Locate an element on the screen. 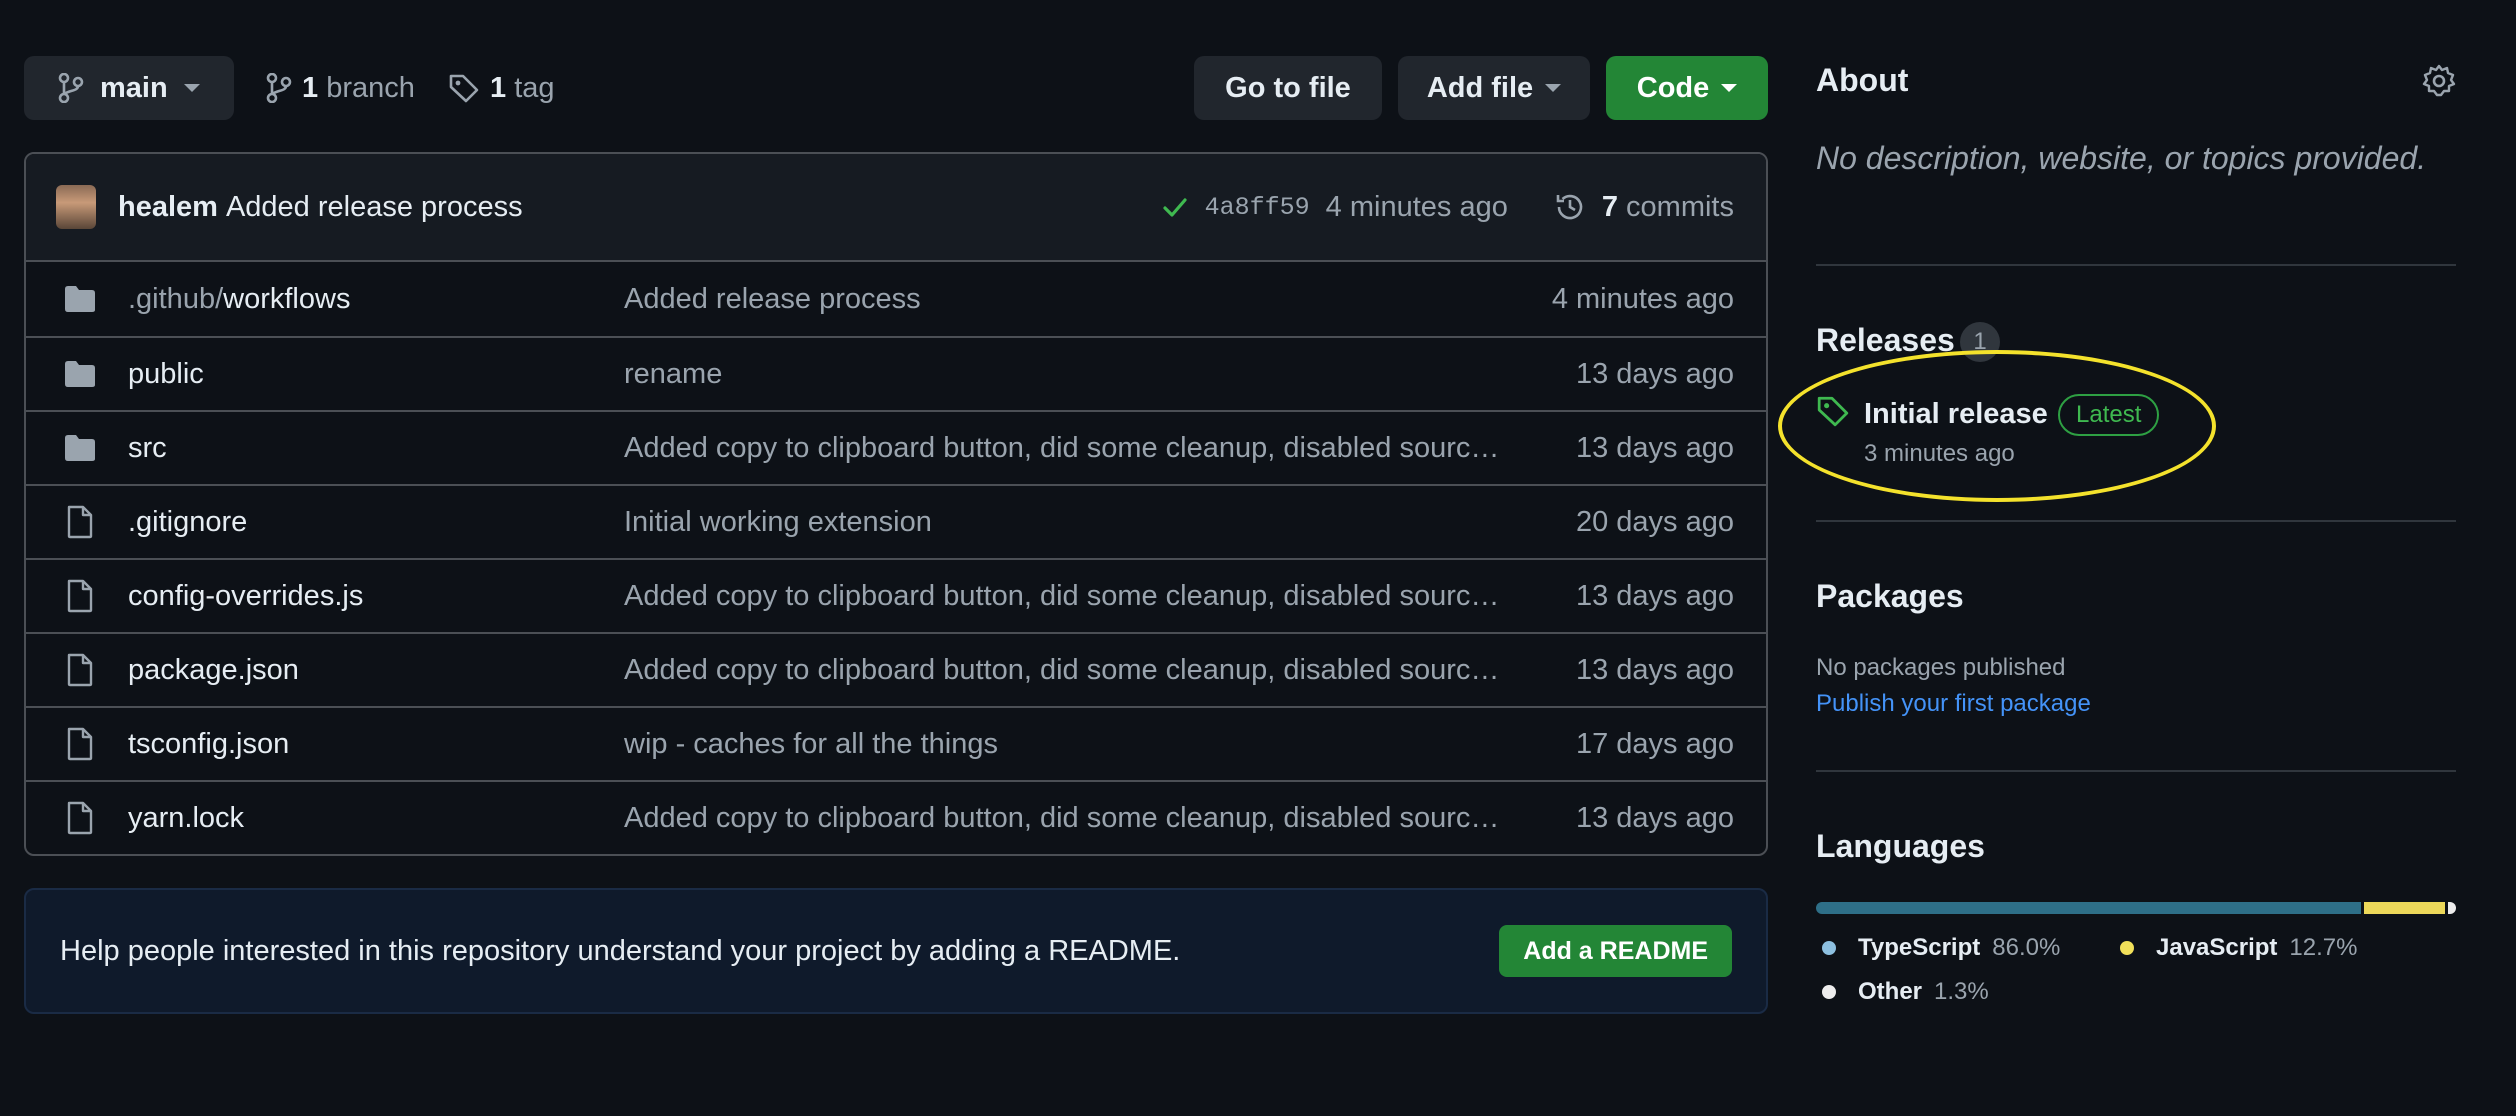 The image size is (2516, 1116). avatar is located at coordinates (76, 207).